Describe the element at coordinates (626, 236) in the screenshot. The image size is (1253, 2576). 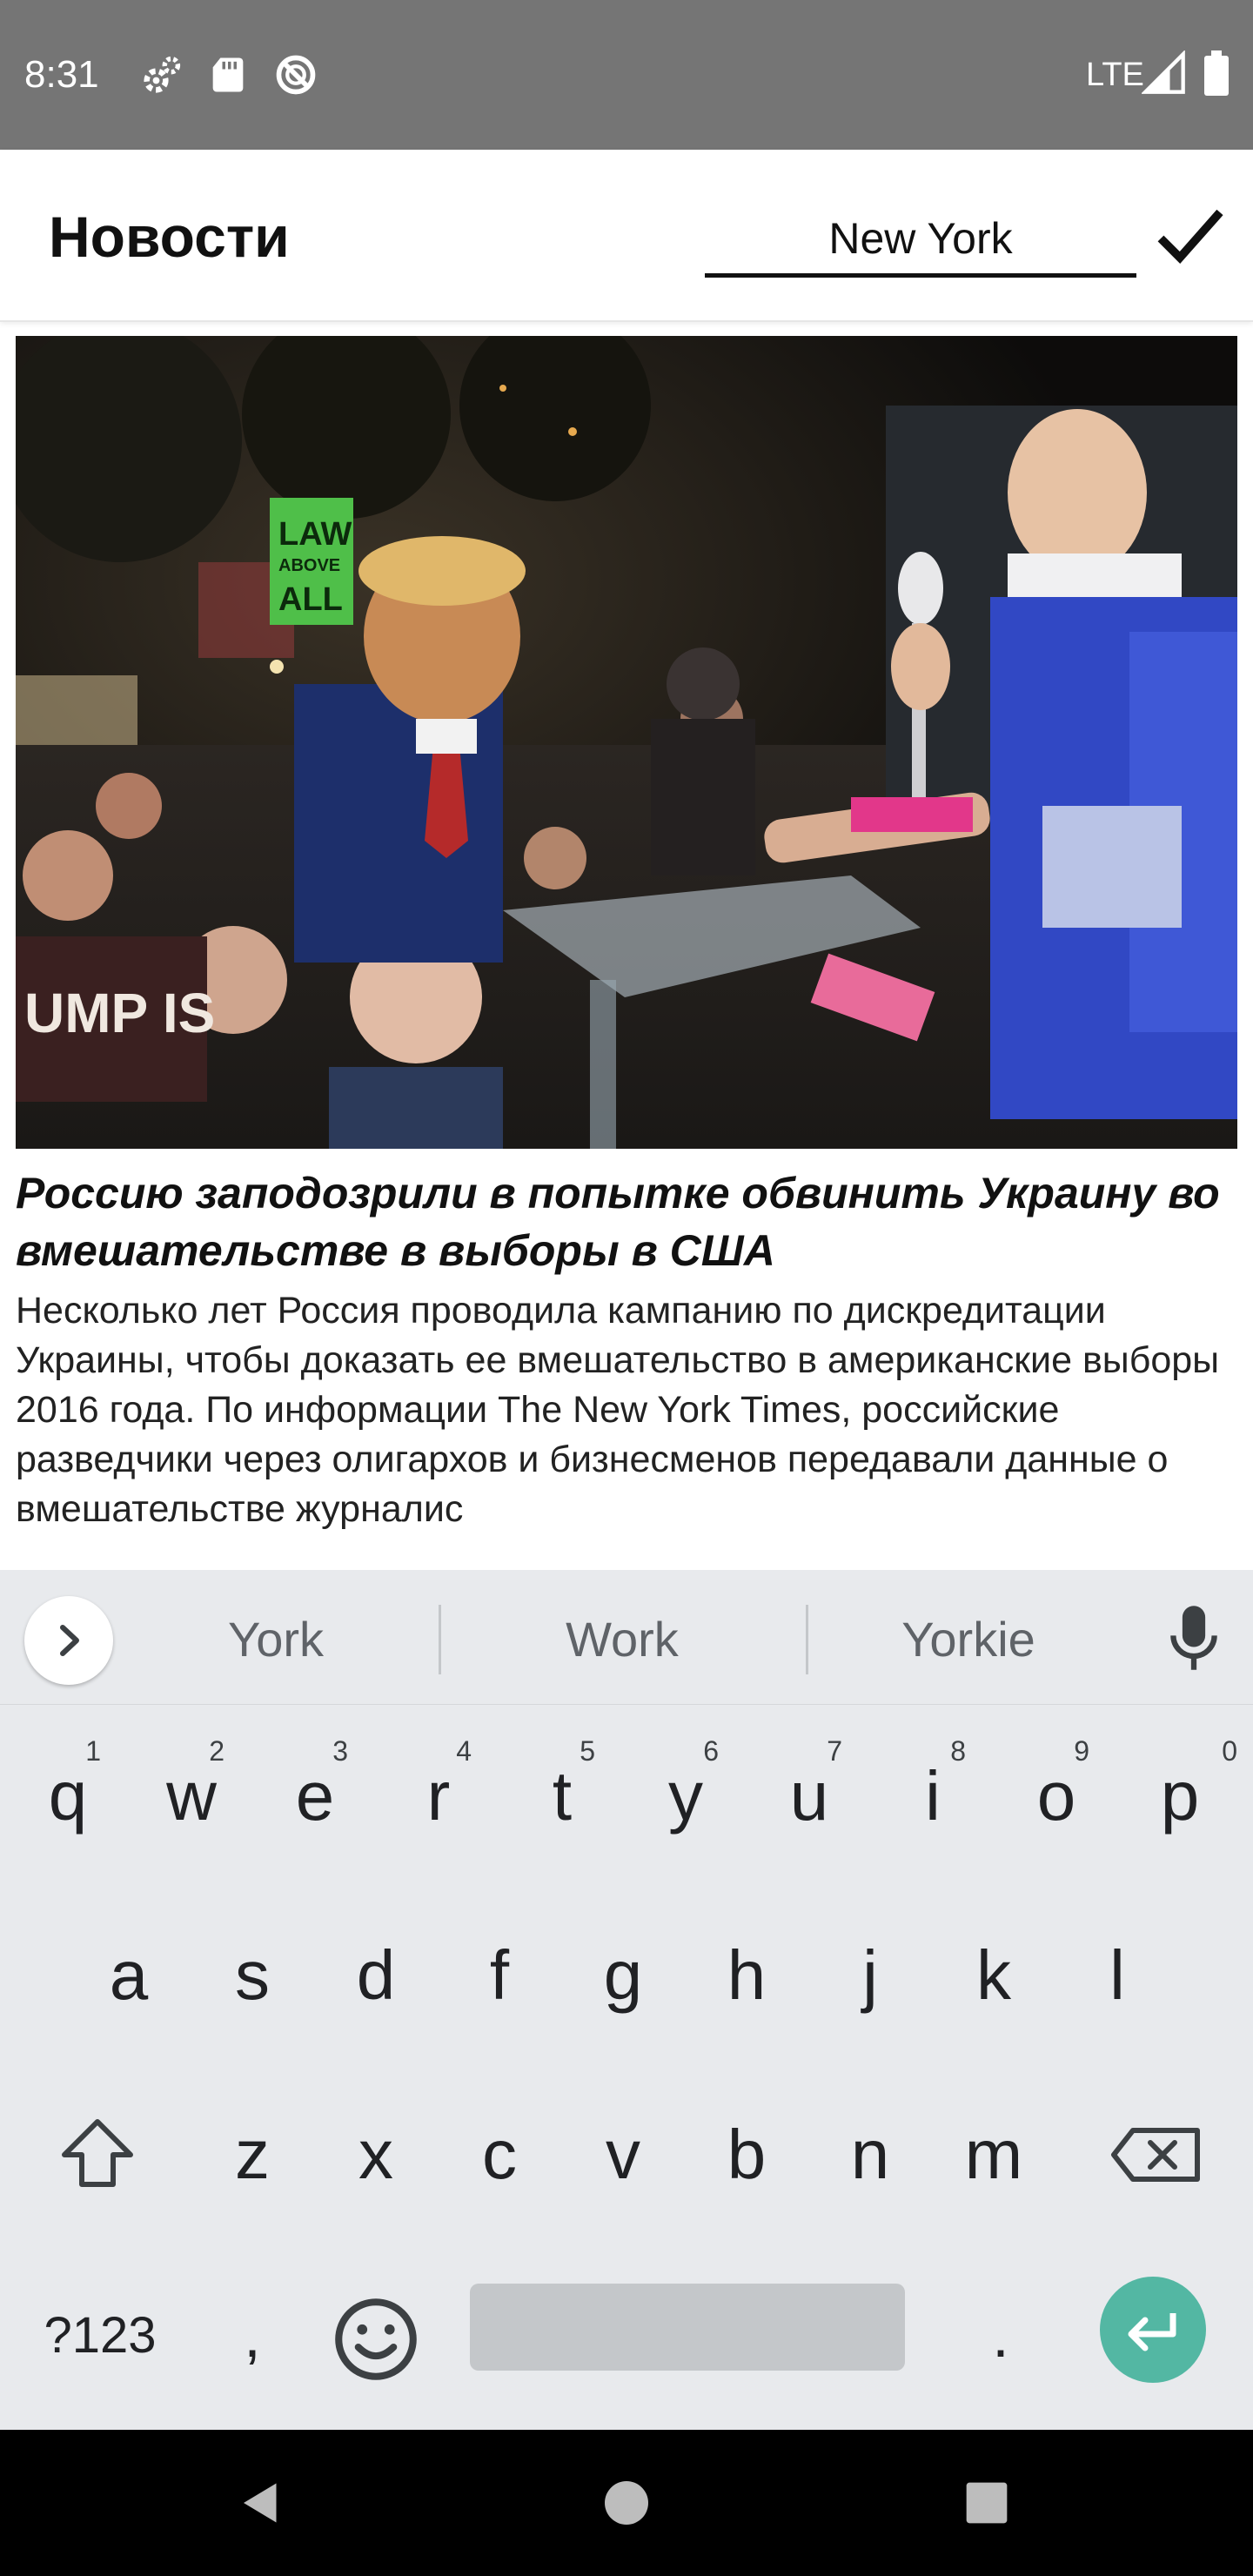
I see `app-bar: Новости` at that location.